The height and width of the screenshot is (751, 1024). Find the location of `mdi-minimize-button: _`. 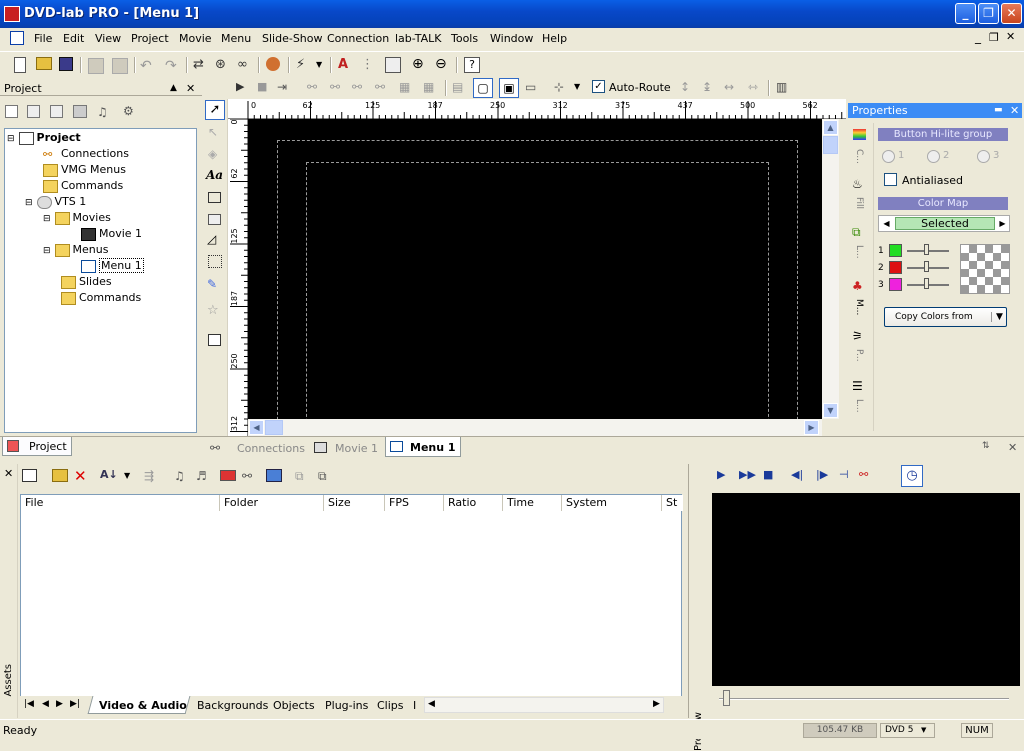

mdi-minimize-button: _ is located at coordinates (978, 37).